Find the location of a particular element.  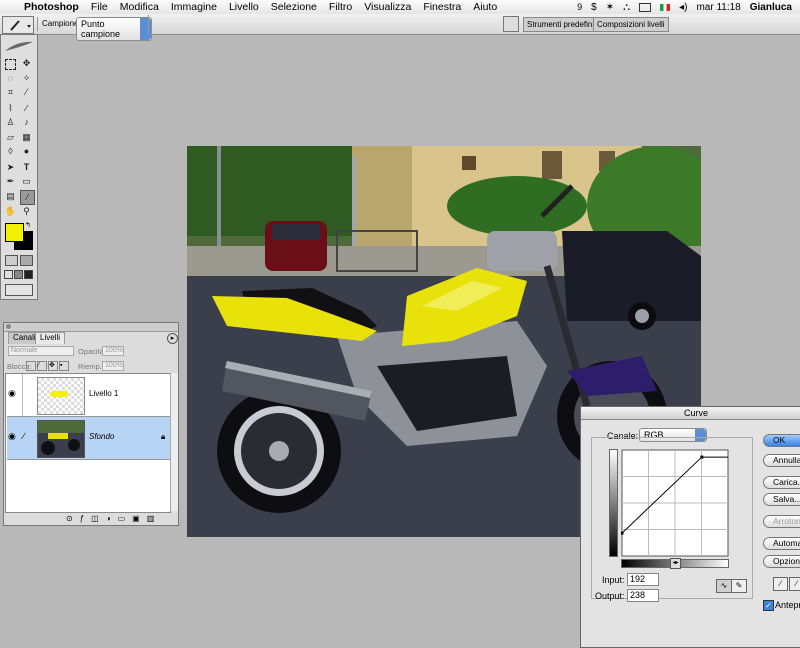

sync-icon: ✶ is located at coordinates (610, 7).